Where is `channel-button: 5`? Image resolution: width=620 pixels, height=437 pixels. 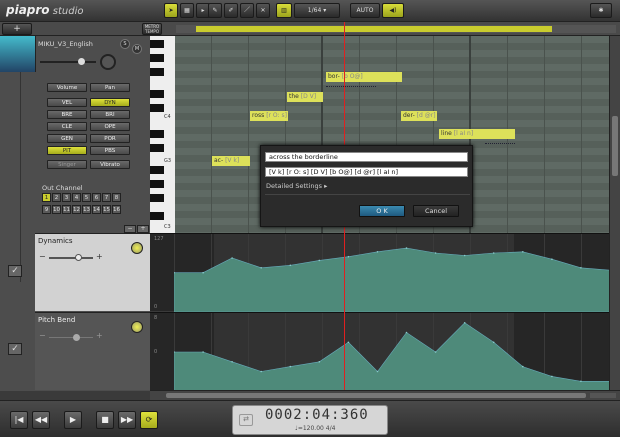 channel-button: 5 is located at coordinates (86, 197).